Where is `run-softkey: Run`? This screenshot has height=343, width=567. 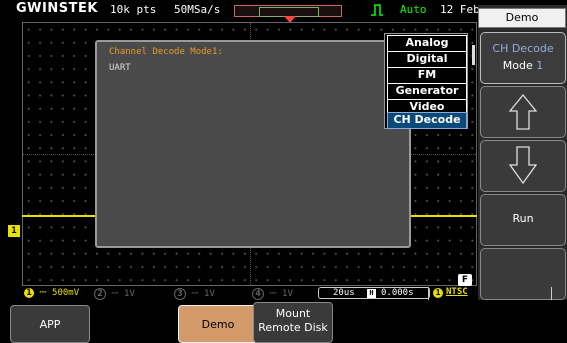
run-softkey: Run is located at coordinates (523, 220).